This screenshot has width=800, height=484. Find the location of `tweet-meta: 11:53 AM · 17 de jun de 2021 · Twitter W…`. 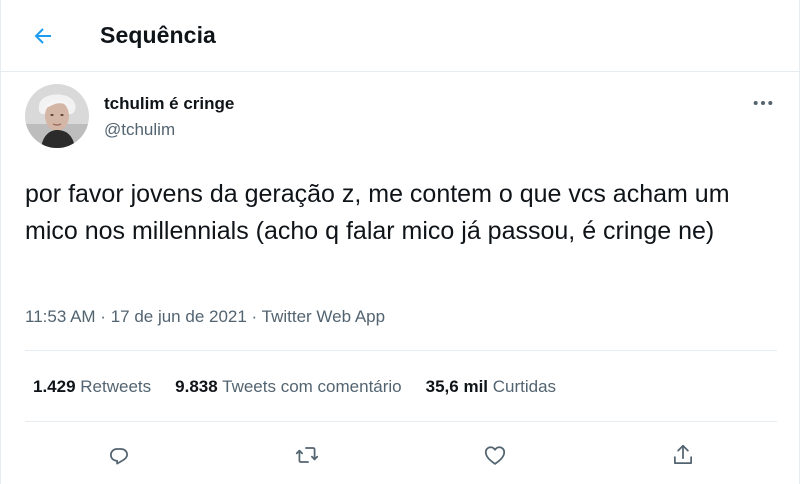

tweet-meta: 11:53 AM · 17 de jun de 2021 · Twitter W… is located at coordinates (205, 317).